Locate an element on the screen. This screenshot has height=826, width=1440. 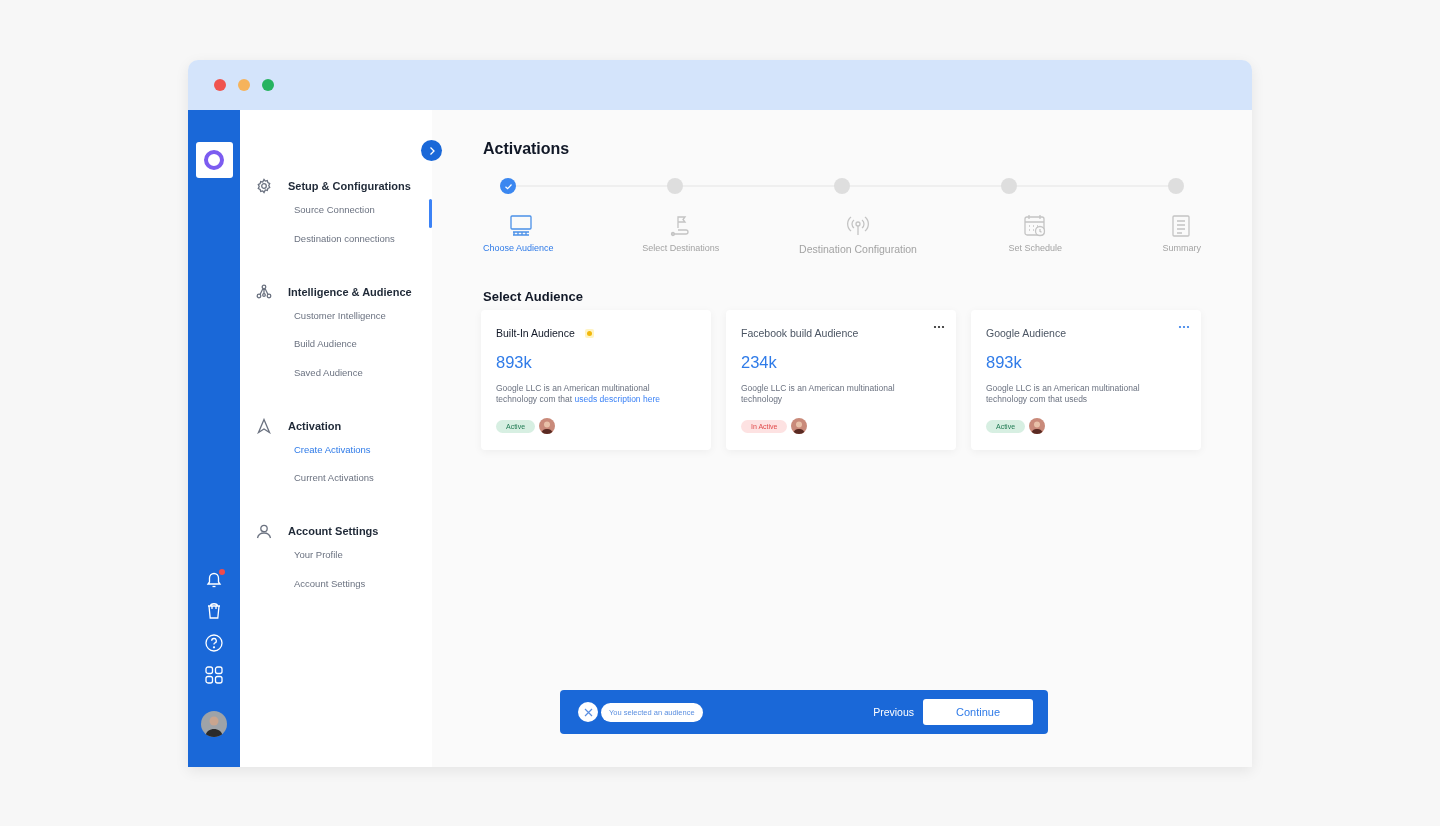
nav-item: Destination connections is located at coordinates (344, 238).